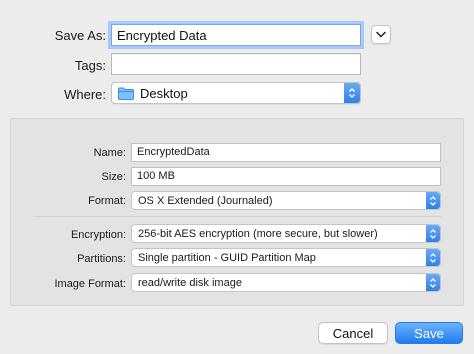 The width and height of the screenshot is (474, 354). Describe the element at coordinates (237, 216) in the screenshot. I see `section-divider` at that location.